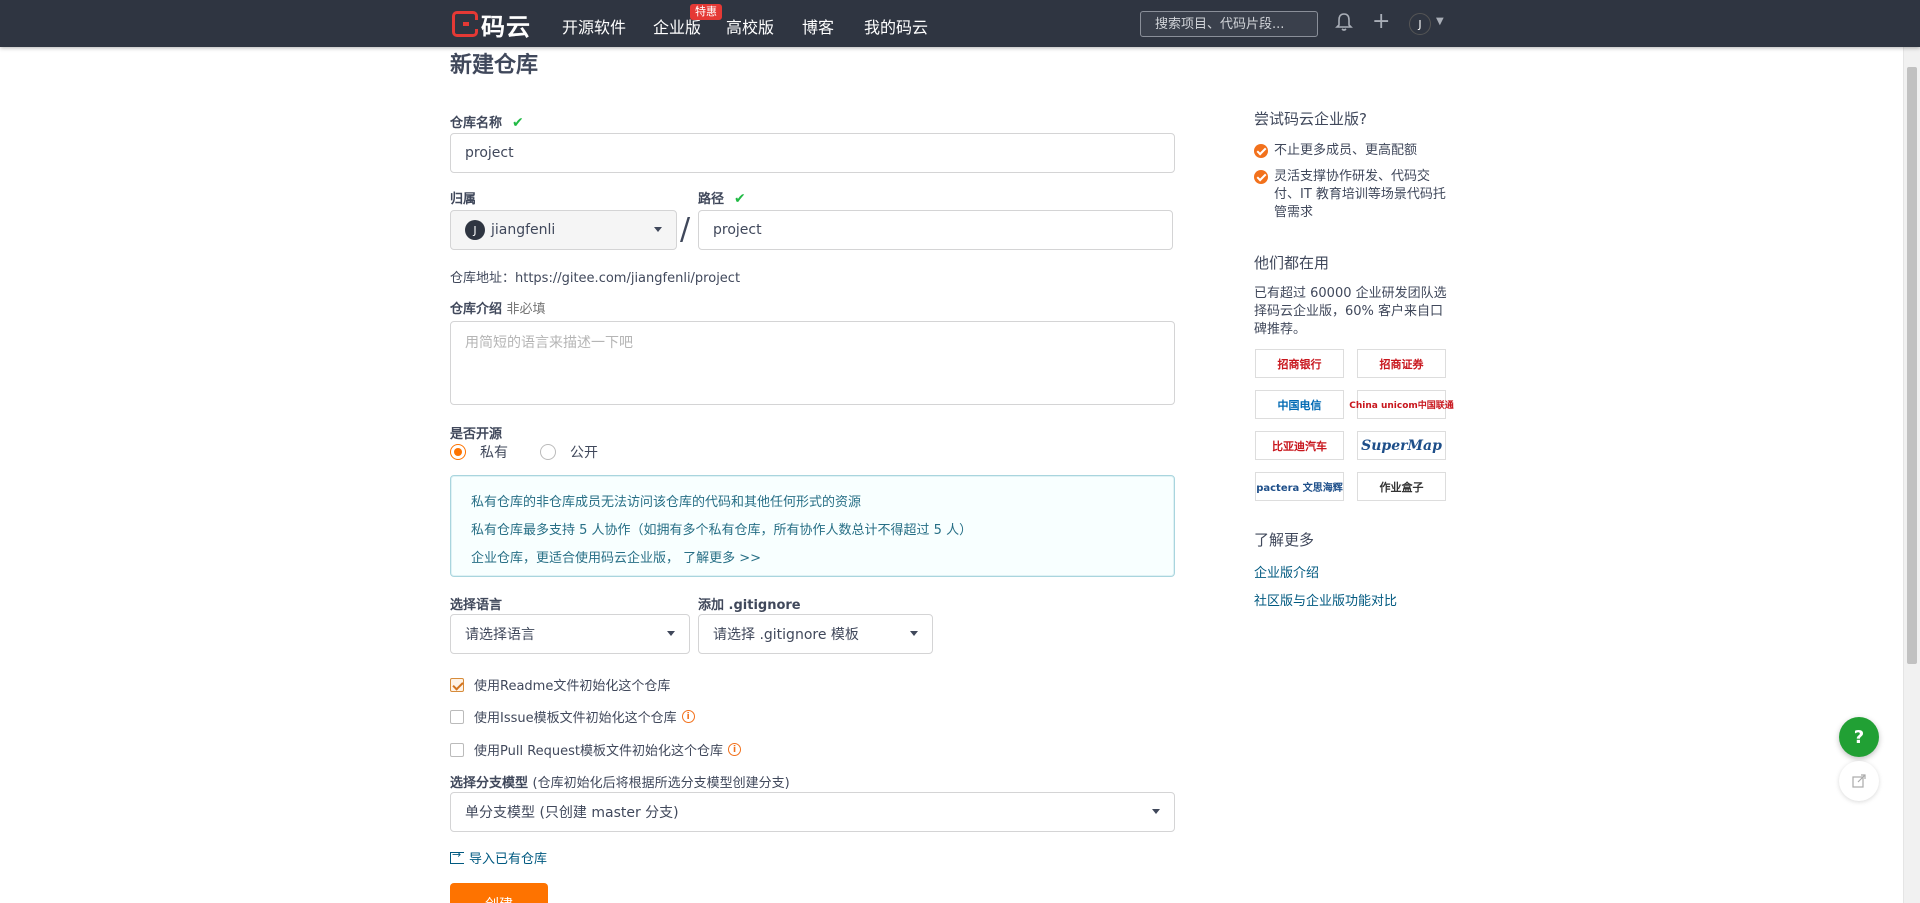 The height and width of the screenshot is (903, 1920). Describe the element at coordinates (594, 26) in the screenshot. I see `nav-open-source: 开源软件` at that location.